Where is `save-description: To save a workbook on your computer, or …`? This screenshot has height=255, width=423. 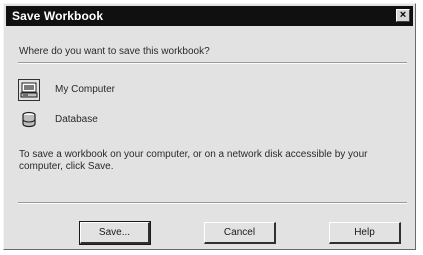
save-description: To save a workbook on your computer, or … is located at coordinates (193, 160).